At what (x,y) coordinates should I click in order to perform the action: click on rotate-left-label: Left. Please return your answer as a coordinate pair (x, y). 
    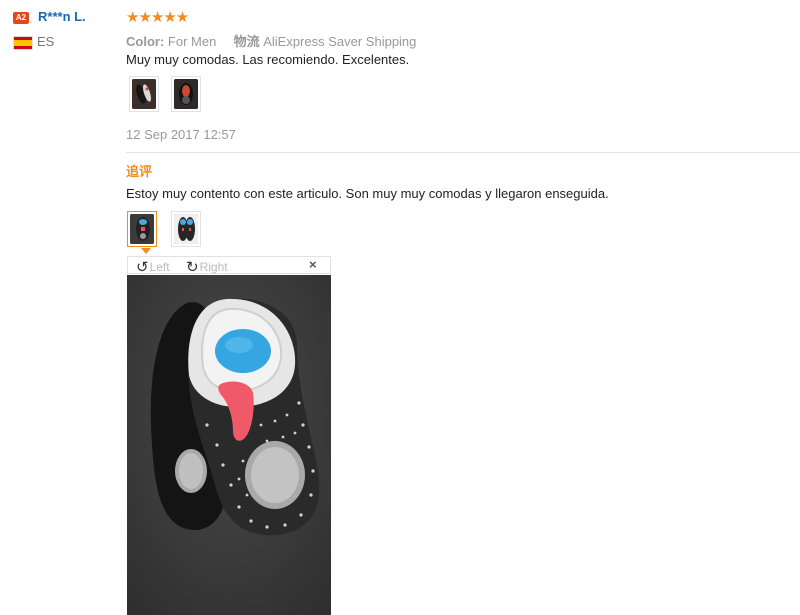
    Looking at the image, I should click on (159, 267).